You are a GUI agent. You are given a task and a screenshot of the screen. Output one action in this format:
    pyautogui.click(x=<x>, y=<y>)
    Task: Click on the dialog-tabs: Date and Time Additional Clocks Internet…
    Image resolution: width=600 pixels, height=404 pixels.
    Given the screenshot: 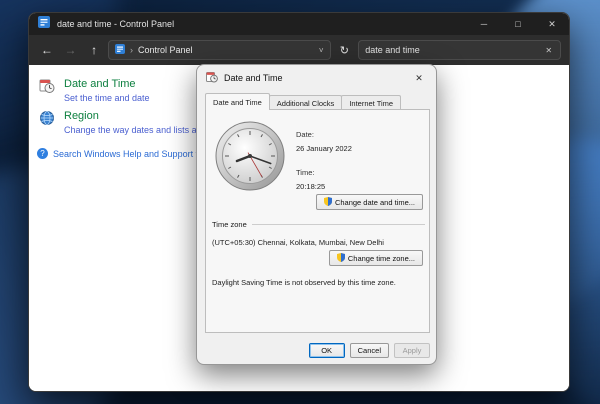 What is the action you would take?
    pyautogui.click(x=303, y=101)
    